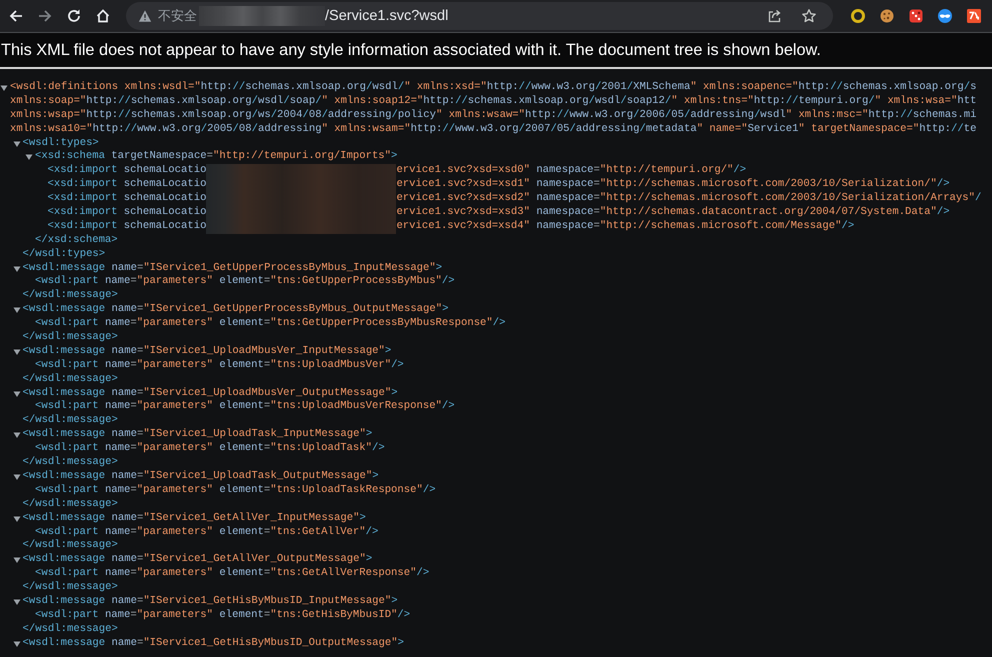 The height and width of the screenshot is (657, 992). Describe the element at coordinates (145, 16) in the screenshot. I see `warning-icon` at that location.